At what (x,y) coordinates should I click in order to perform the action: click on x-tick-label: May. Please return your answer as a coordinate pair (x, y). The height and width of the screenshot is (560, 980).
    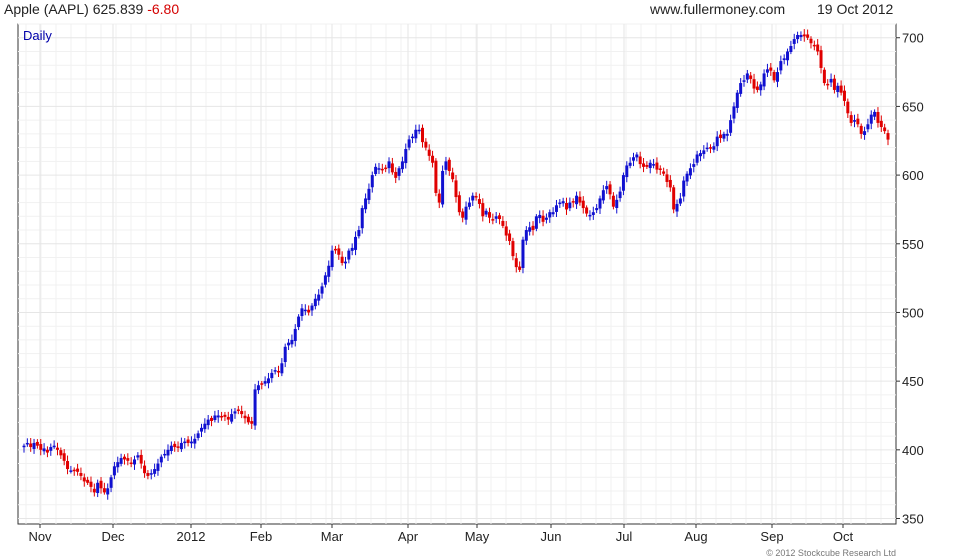
    Looking at the image, I should click on (477, 536).